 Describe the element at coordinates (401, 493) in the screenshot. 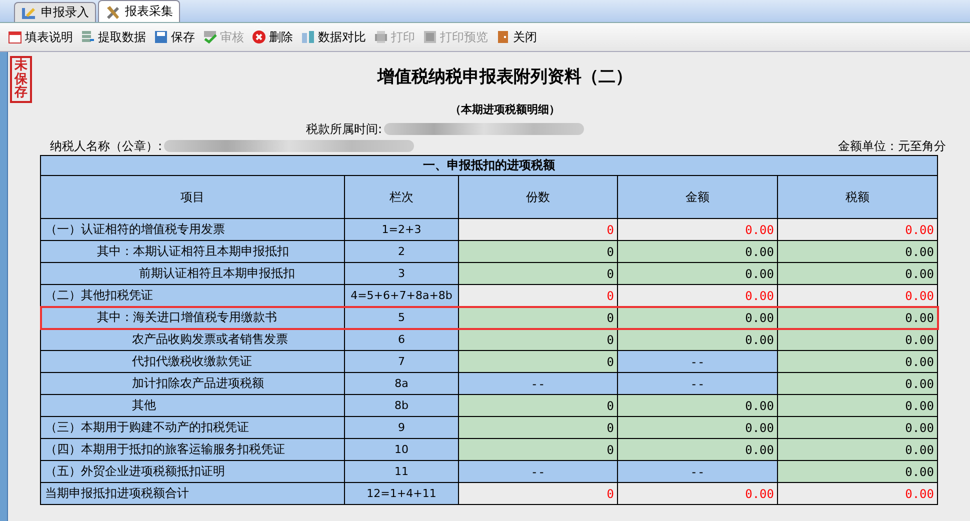

I see `line-cell: 12=1+4+11` at that location.